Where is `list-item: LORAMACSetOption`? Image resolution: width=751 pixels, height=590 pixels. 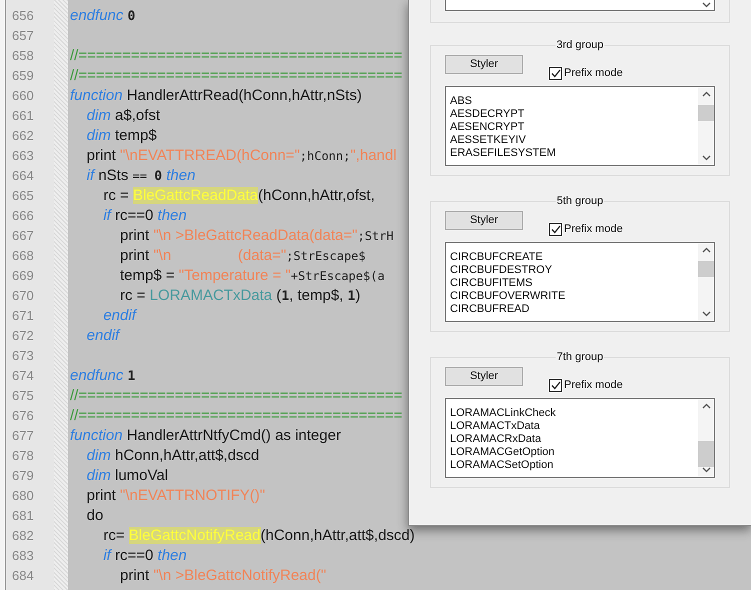 list-item: LORAMACSetOption is located at coordinates (574, 465).